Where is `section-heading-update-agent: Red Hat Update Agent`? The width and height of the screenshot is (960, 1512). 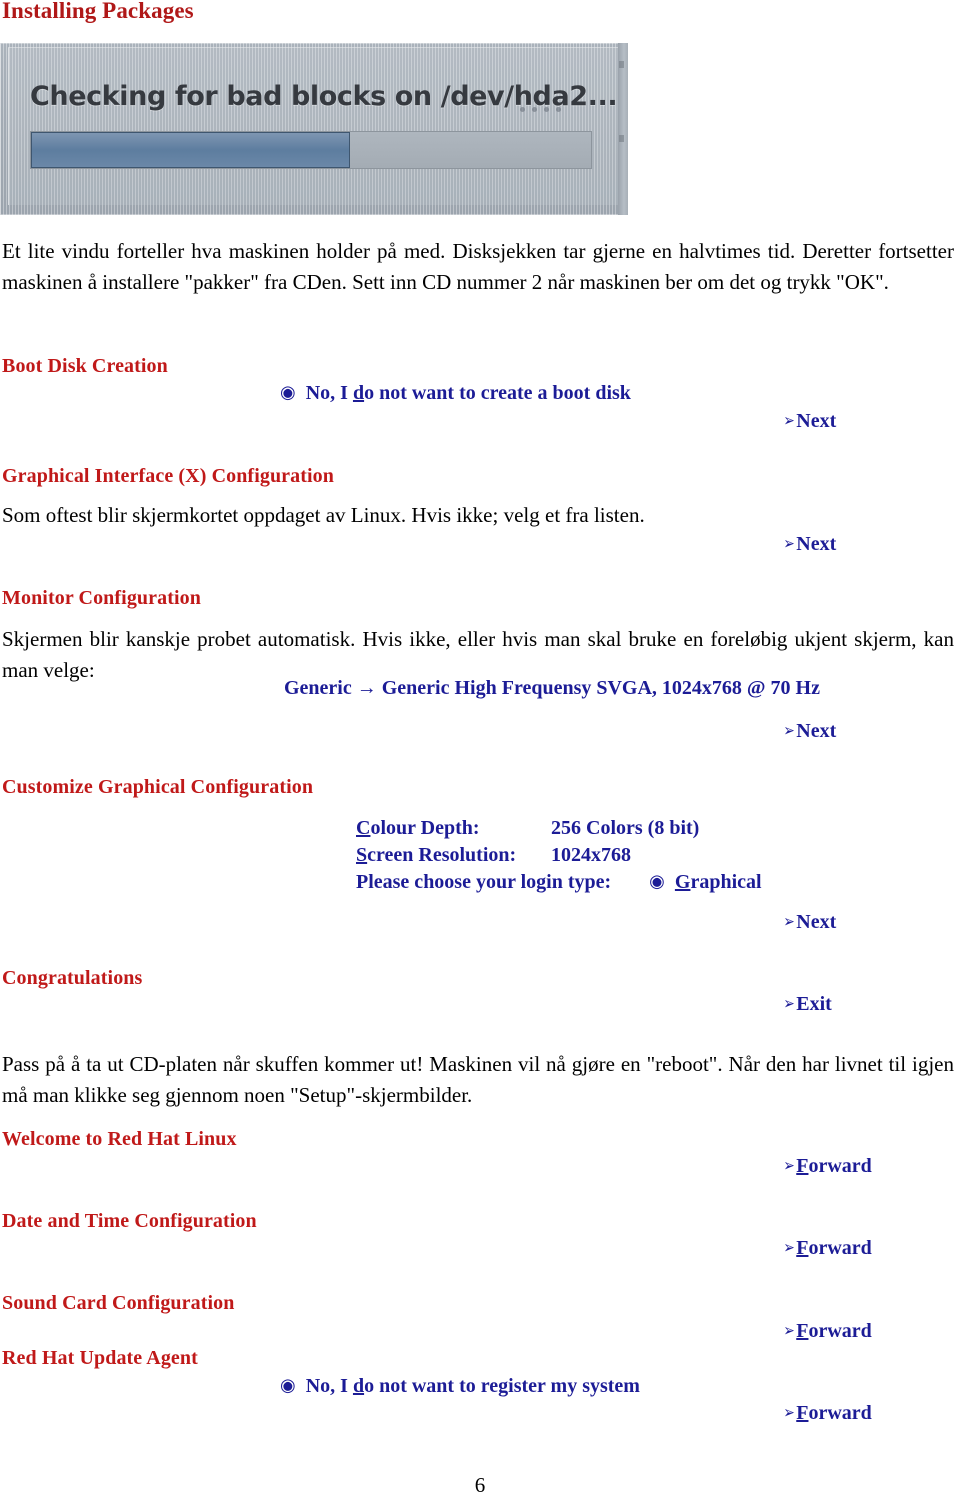 section-heading-update-agent: Red Hat Update Agent is located at coordinates (100, 1358).